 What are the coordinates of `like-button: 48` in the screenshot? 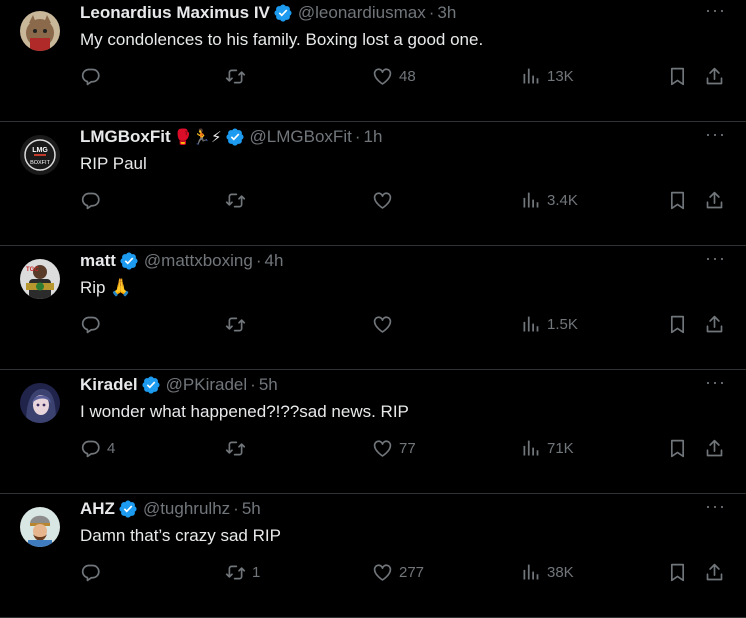 It's located at (394, 76).